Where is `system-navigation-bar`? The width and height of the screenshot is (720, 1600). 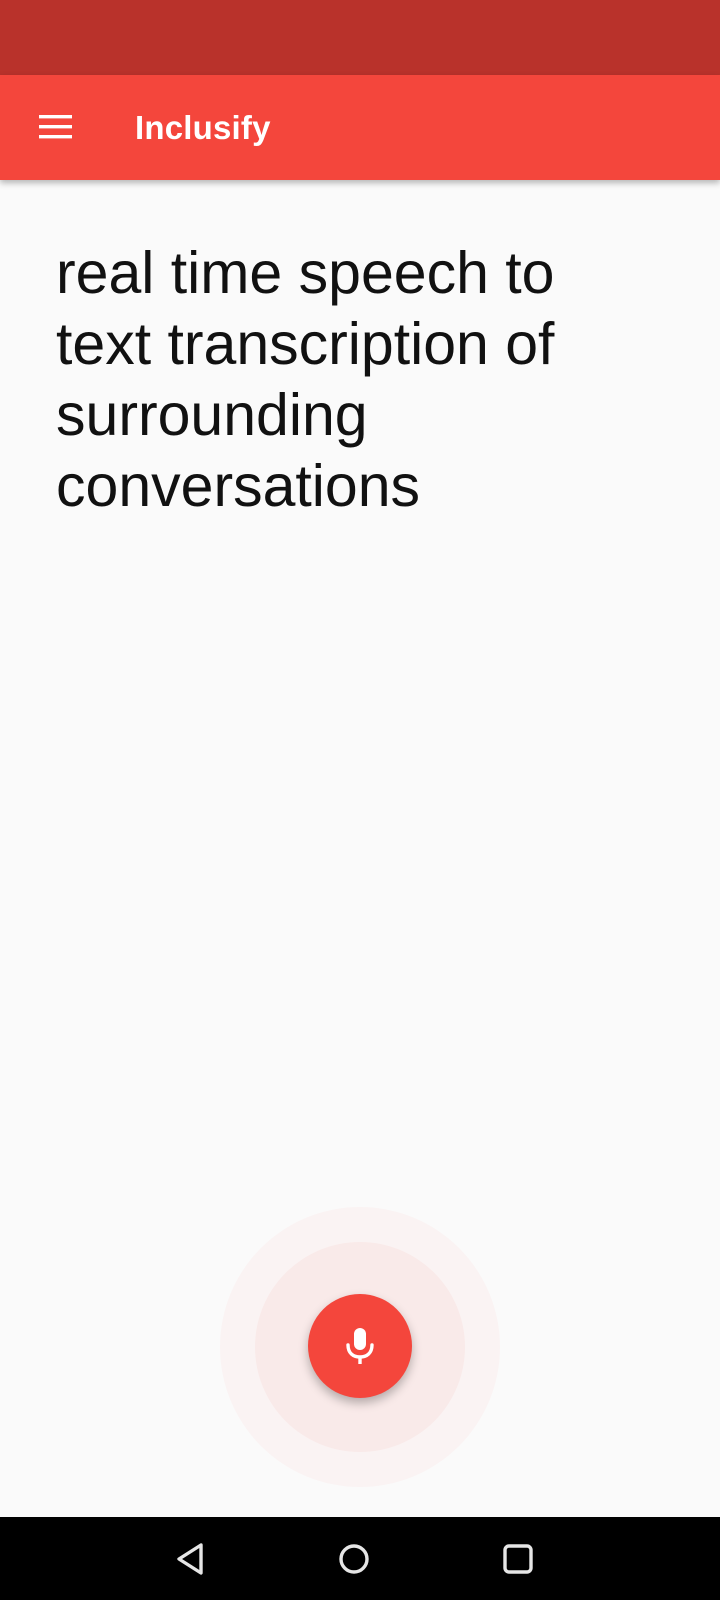 system-navigation-bar is located at coordinates (360, 1558).